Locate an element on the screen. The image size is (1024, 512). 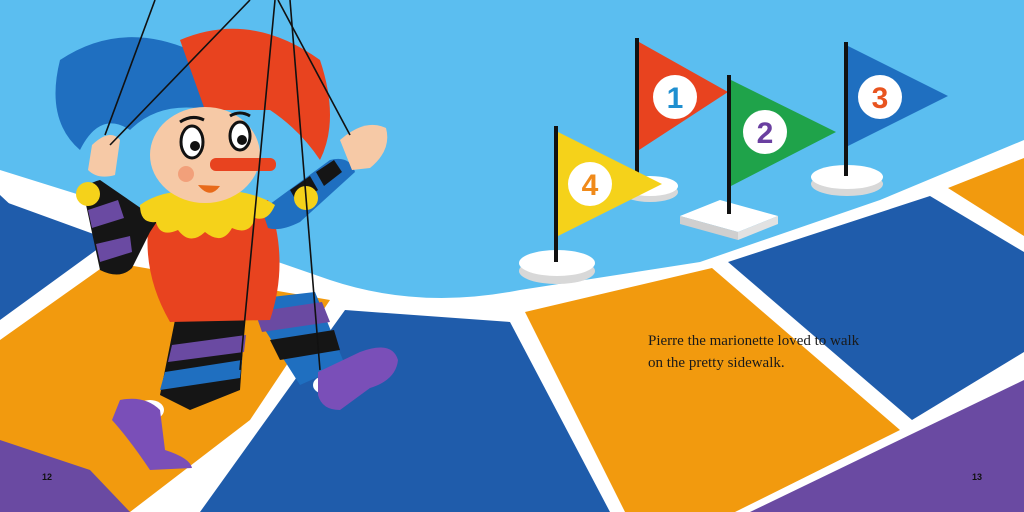
page-number-right: 13 is located at coordinates (977, 477).